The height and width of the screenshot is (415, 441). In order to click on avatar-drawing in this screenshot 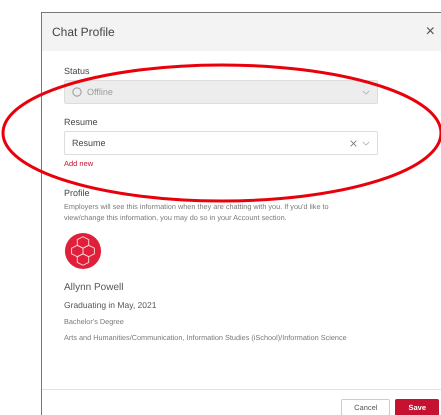, I will do `click(83, 251)`.